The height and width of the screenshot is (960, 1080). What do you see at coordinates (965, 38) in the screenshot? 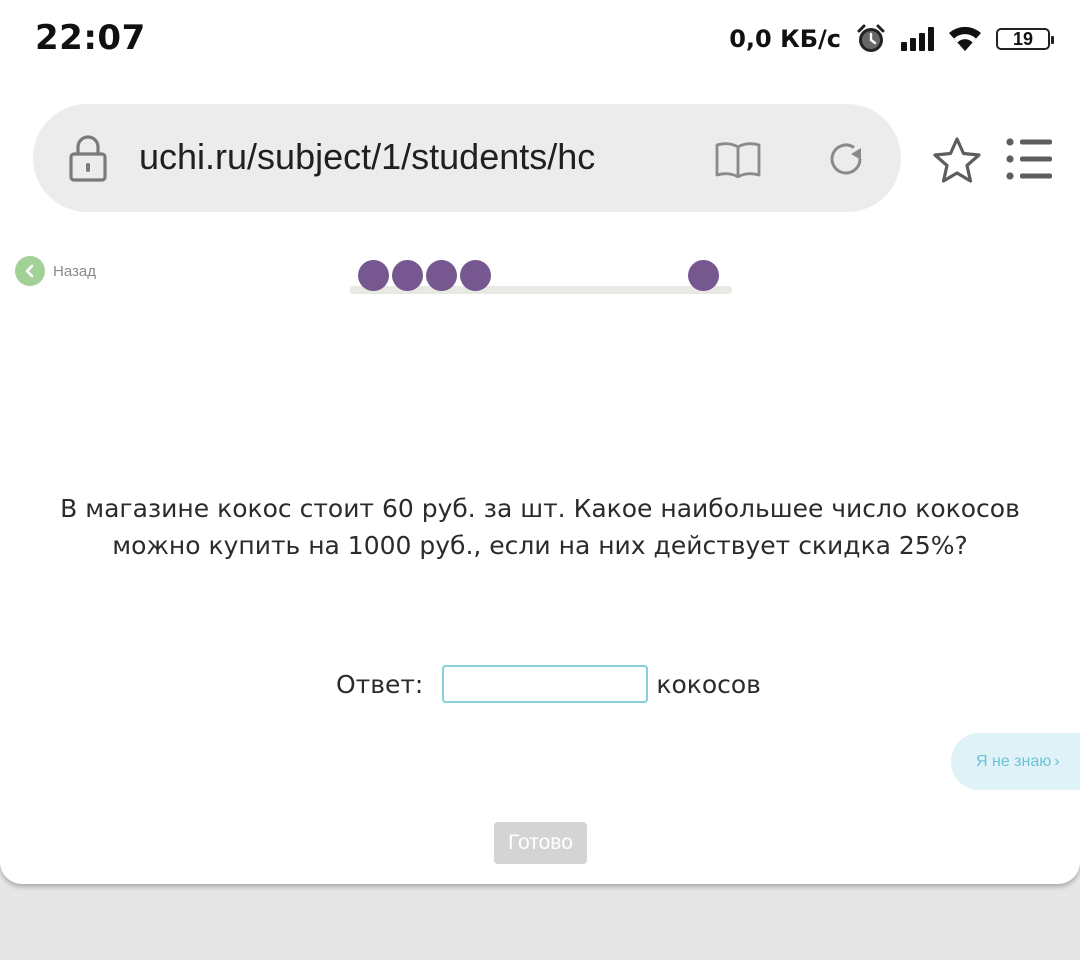
I see `wifi-icon` at bounding box center [965, 38].